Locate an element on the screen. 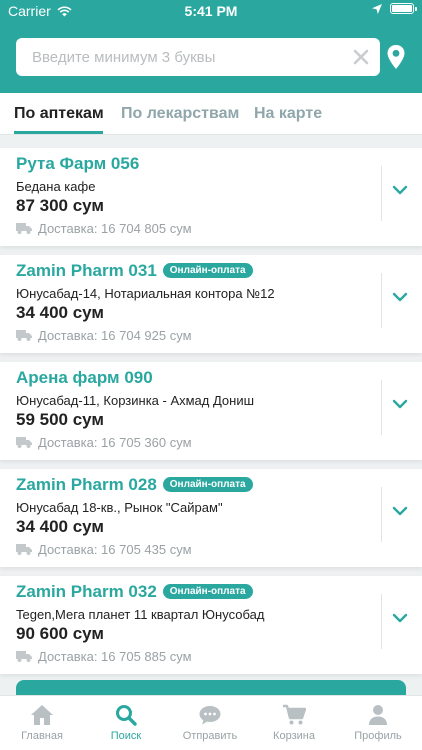  pharmacy-name: Рута Фарм 056 is located at coordinates (78, 163).